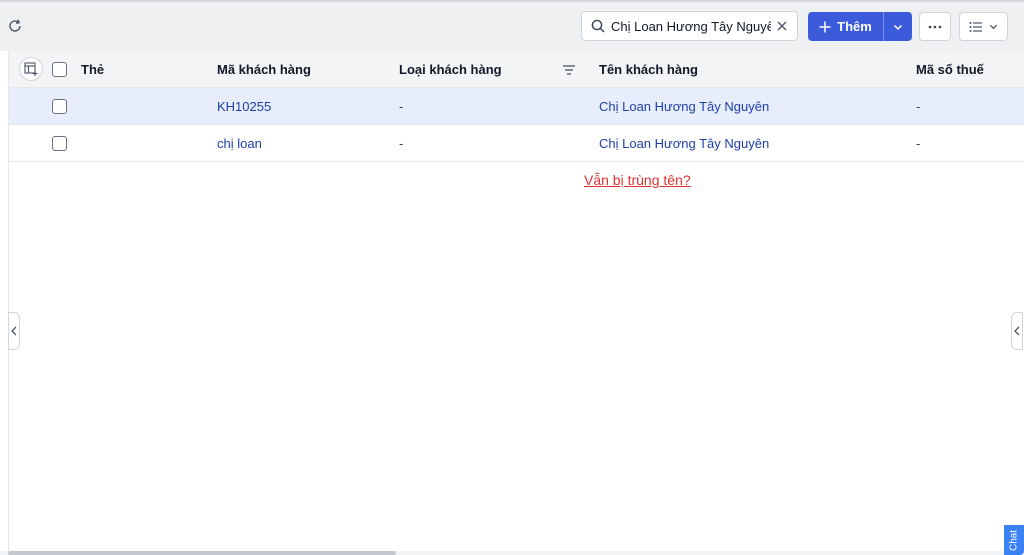 Image resolution: width=1024 pixels, height=555 pixels. I want to click on clear-search-button, so click(782, 26).